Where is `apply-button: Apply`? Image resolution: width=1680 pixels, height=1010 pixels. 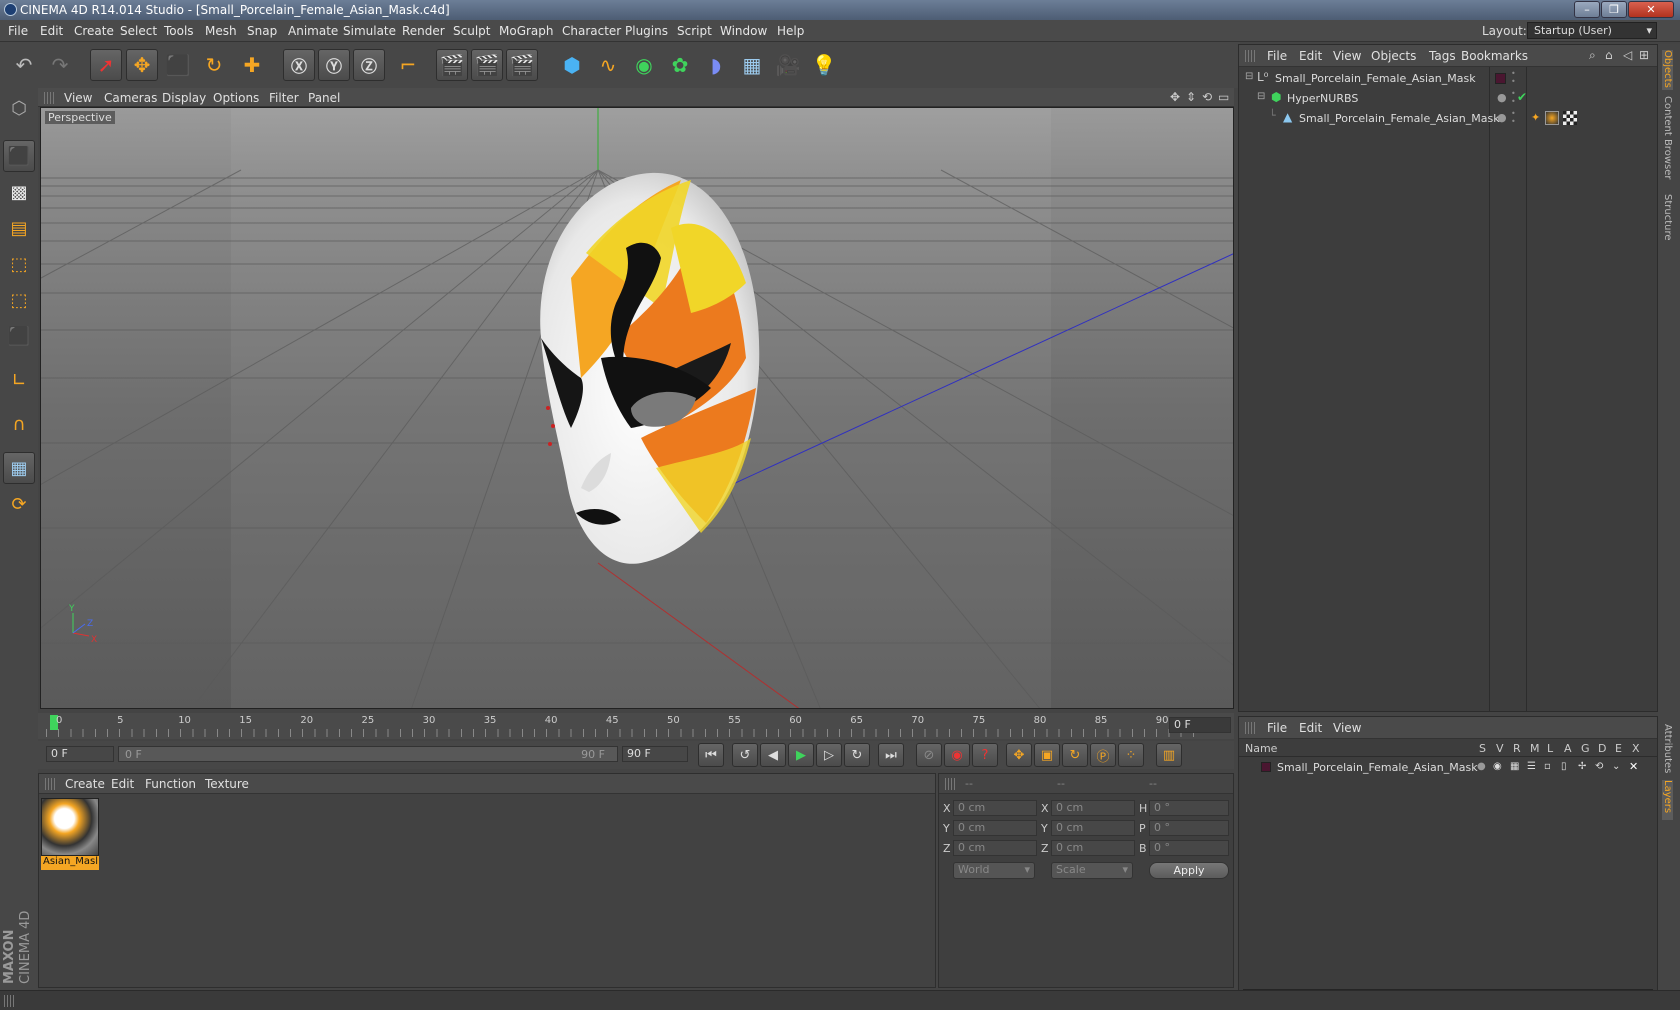
apply-button: Apply is located at coordinates (1189, 870).